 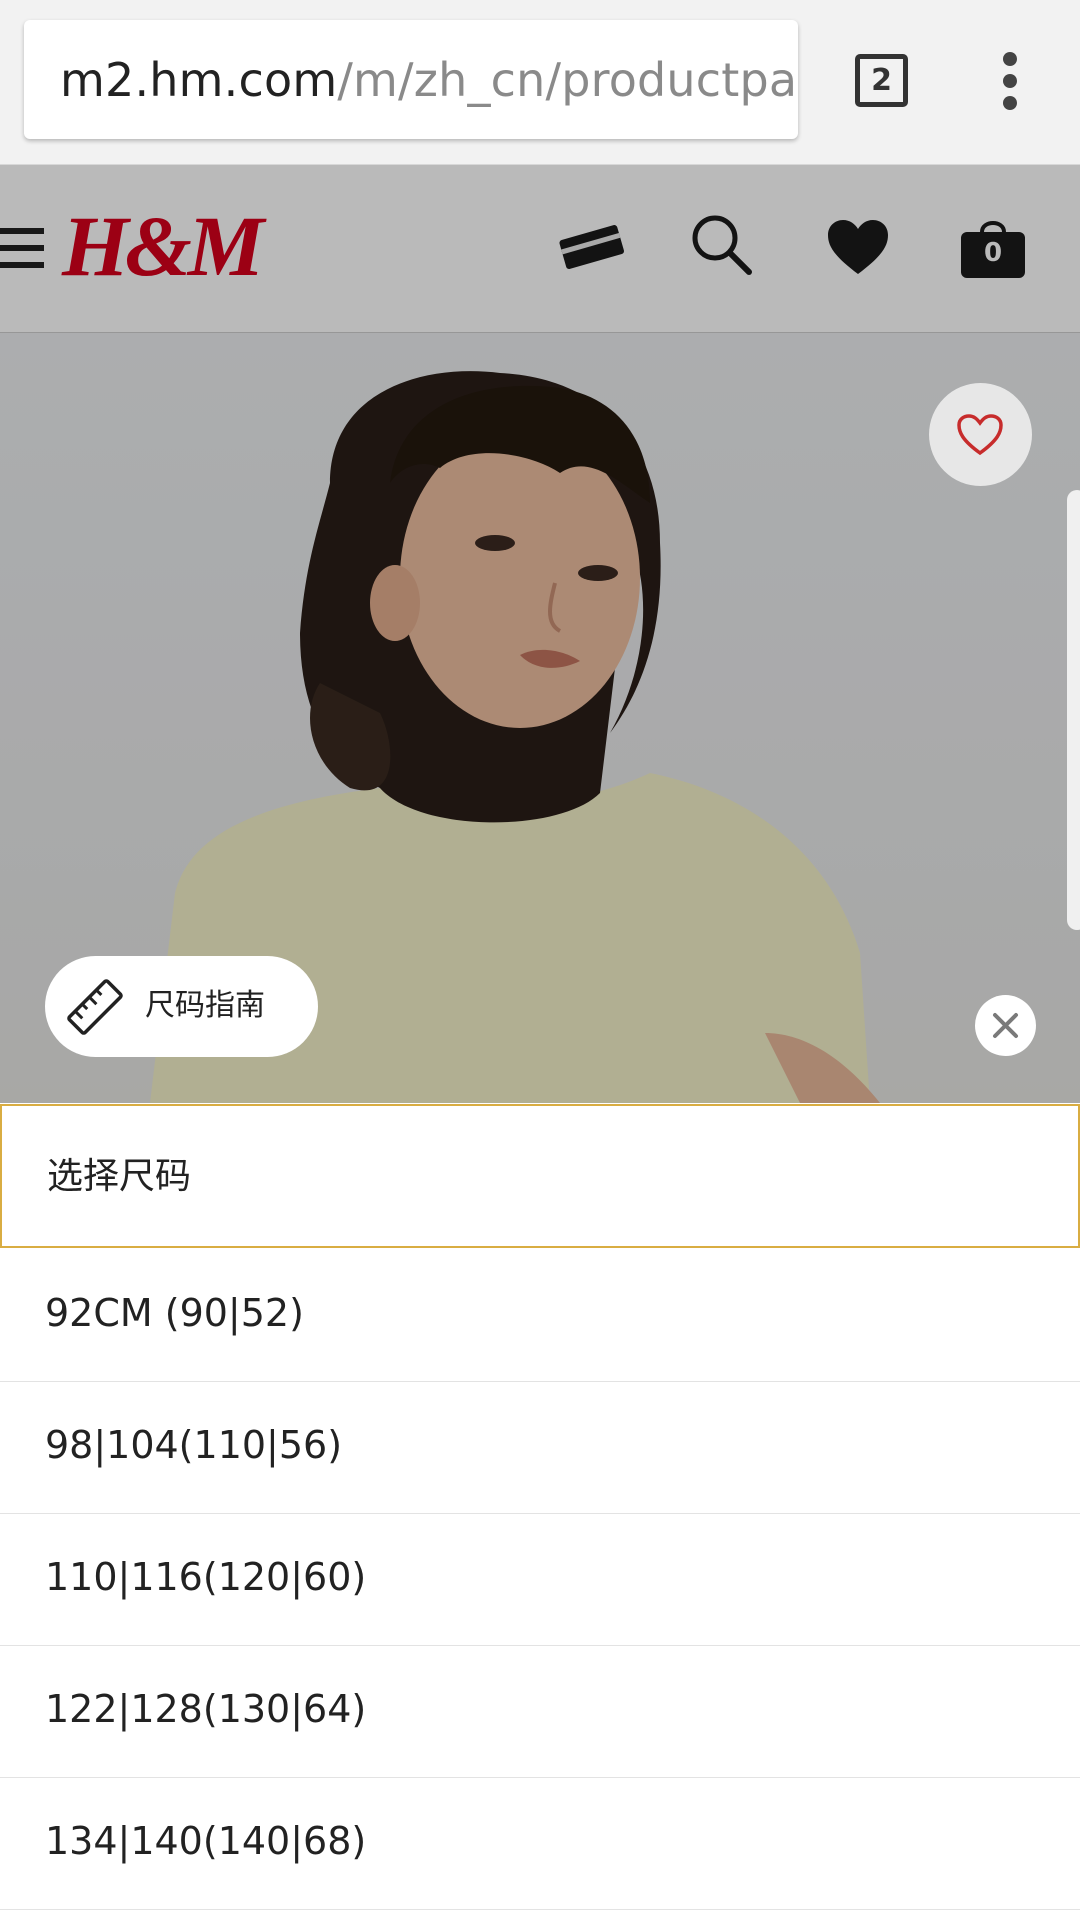 What do you see at coordinates (206, 1709) in the screenshot?
I see `size-option-label: 122|128(130|64)` at bounding box center [206, 1709].